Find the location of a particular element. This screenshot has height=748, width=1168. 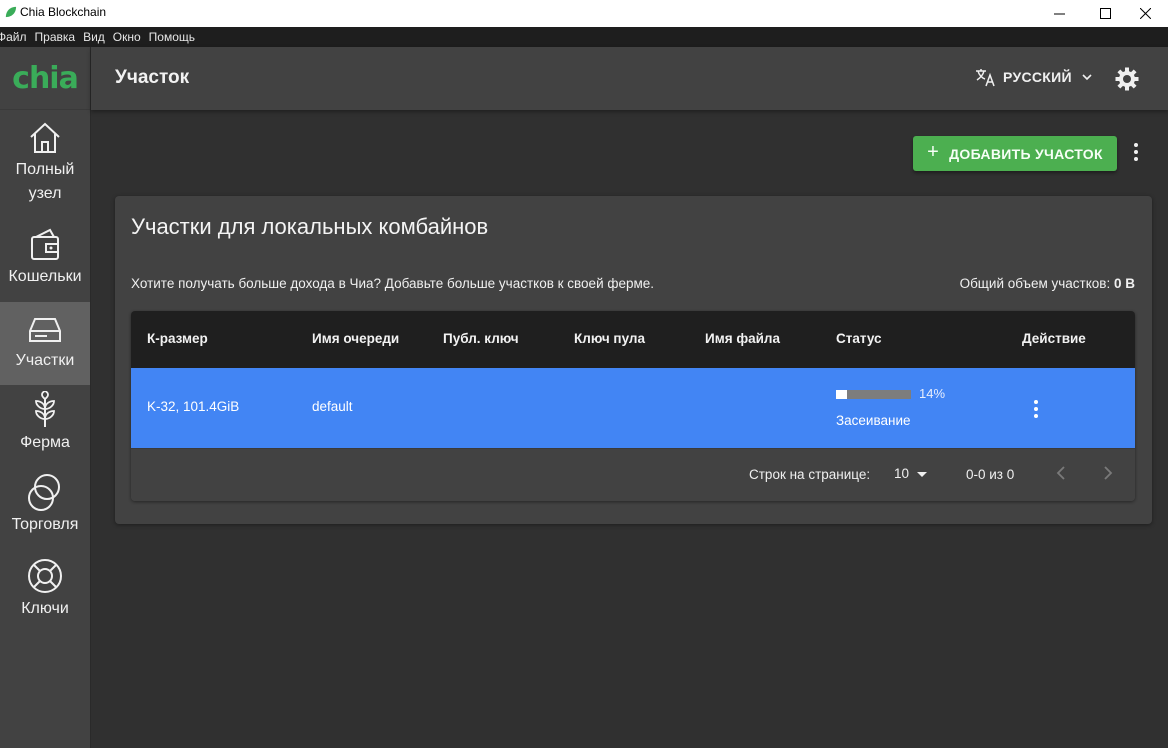

sidebar-item-farm: Ферма is located at coordinates (45, 426).